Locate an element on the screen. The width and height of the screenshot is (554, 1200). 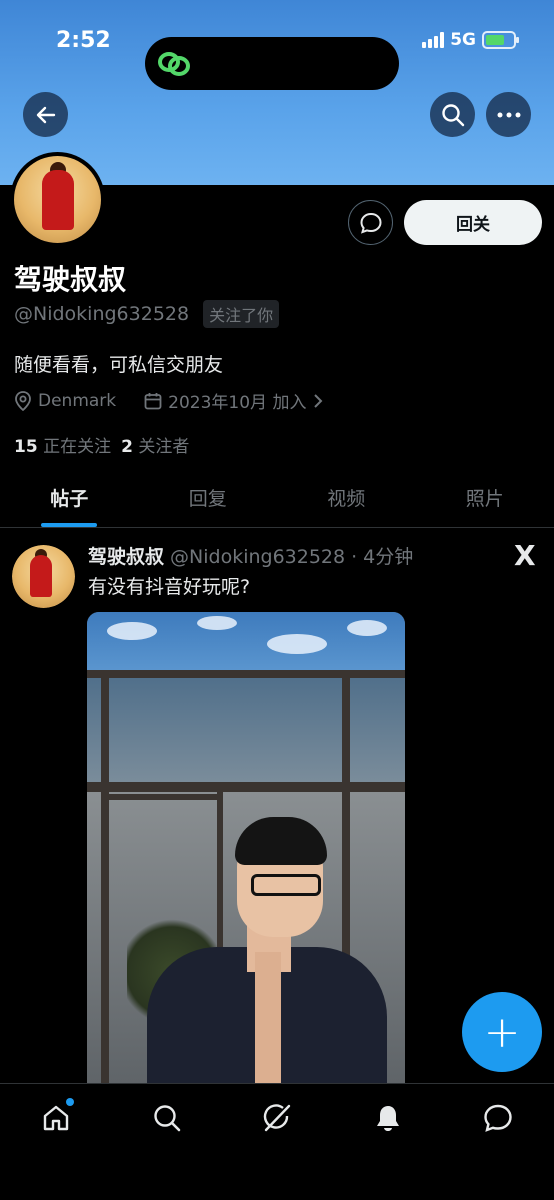
tab-replies: 回复 is located at coordinates (208, 497).